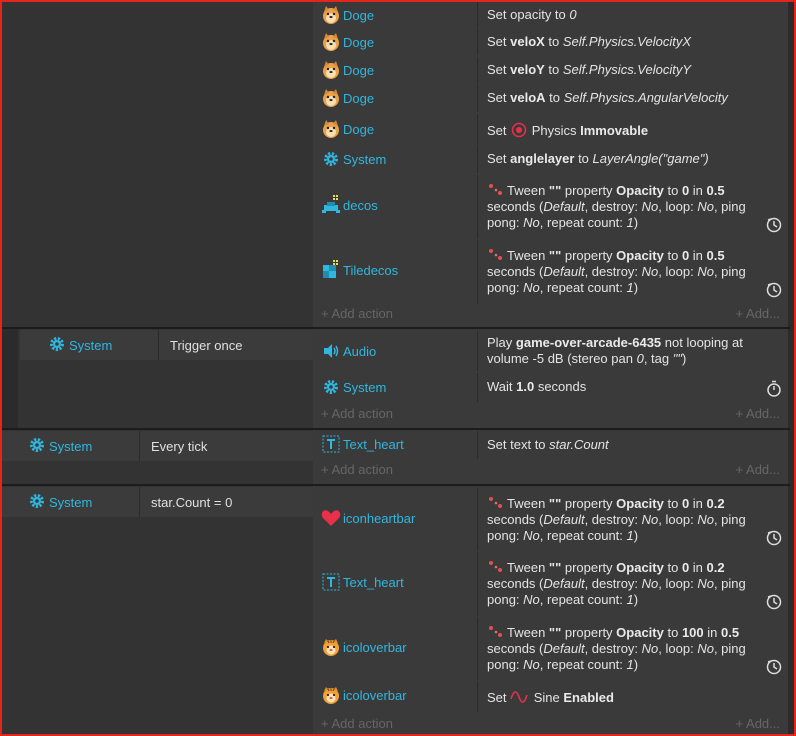 The image size is (796, 736). I want to click on action-object-label: decos, so click(360, 205).